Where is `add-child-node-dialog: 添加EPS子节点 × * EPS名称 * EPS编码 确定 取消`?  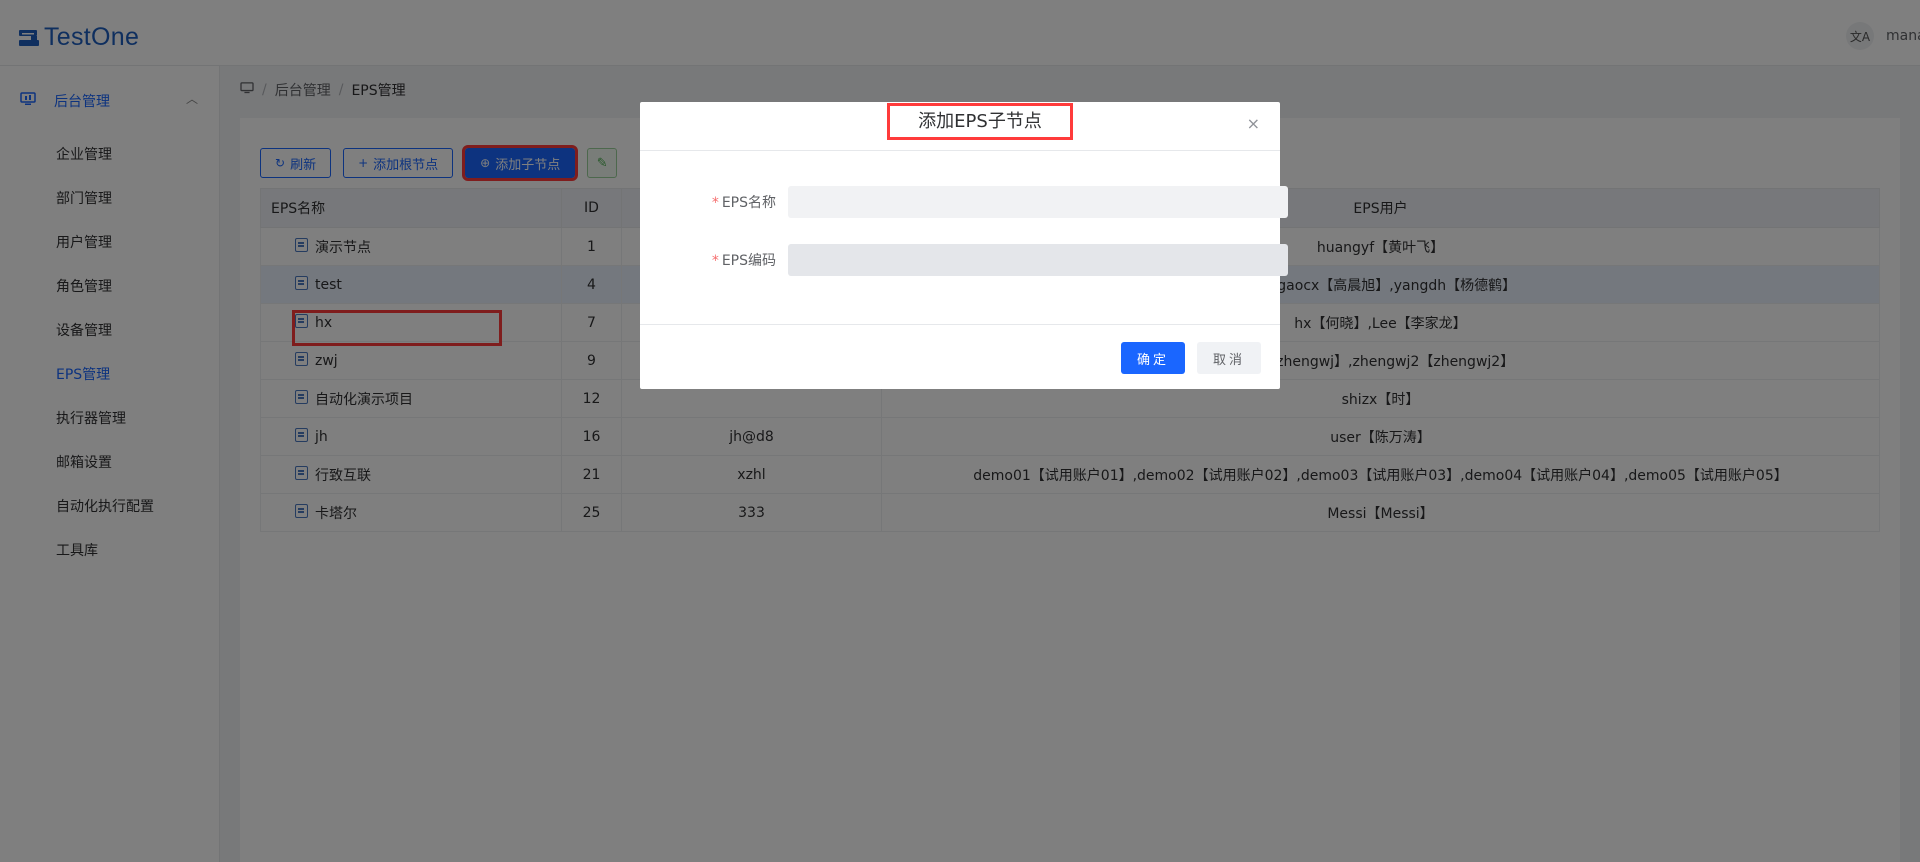 add-child-node-dialog: 添加EPS子节点 × * EPS名称 * EPS编码 确定 取消 is located at coordinates (964, 245).